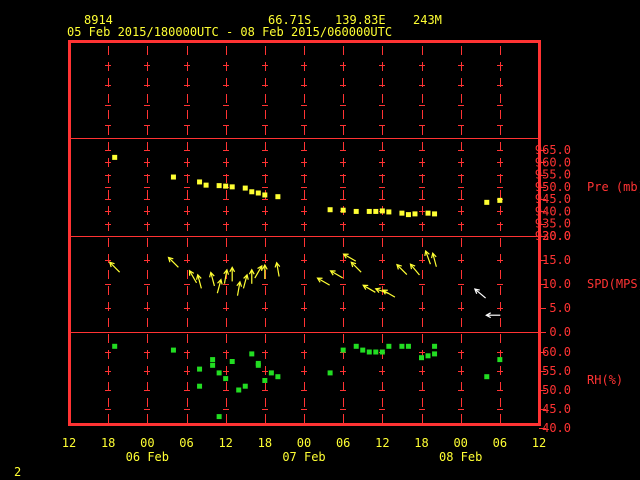 This screenshot has height=480, width=640. I want to click on wind-axis-tick-label: 15.0, so click(556, 260).